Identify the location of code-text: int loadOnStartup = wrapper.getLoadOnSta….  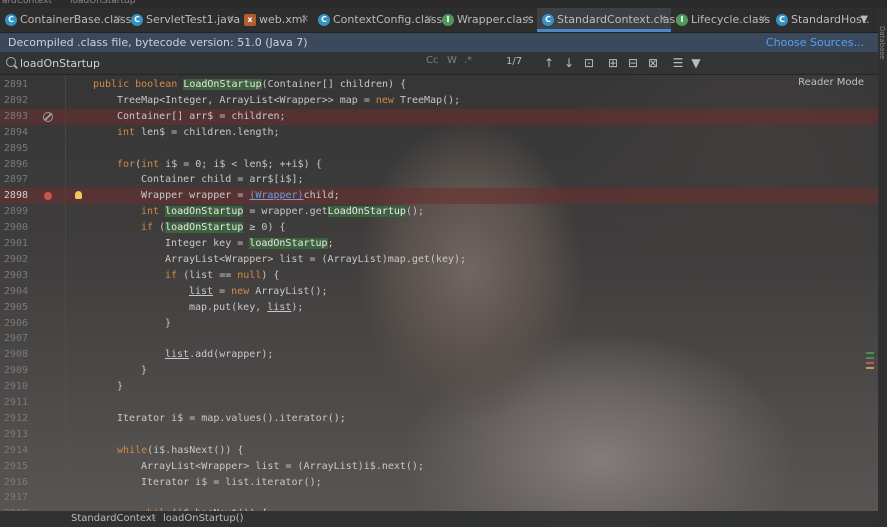
(283, 212).